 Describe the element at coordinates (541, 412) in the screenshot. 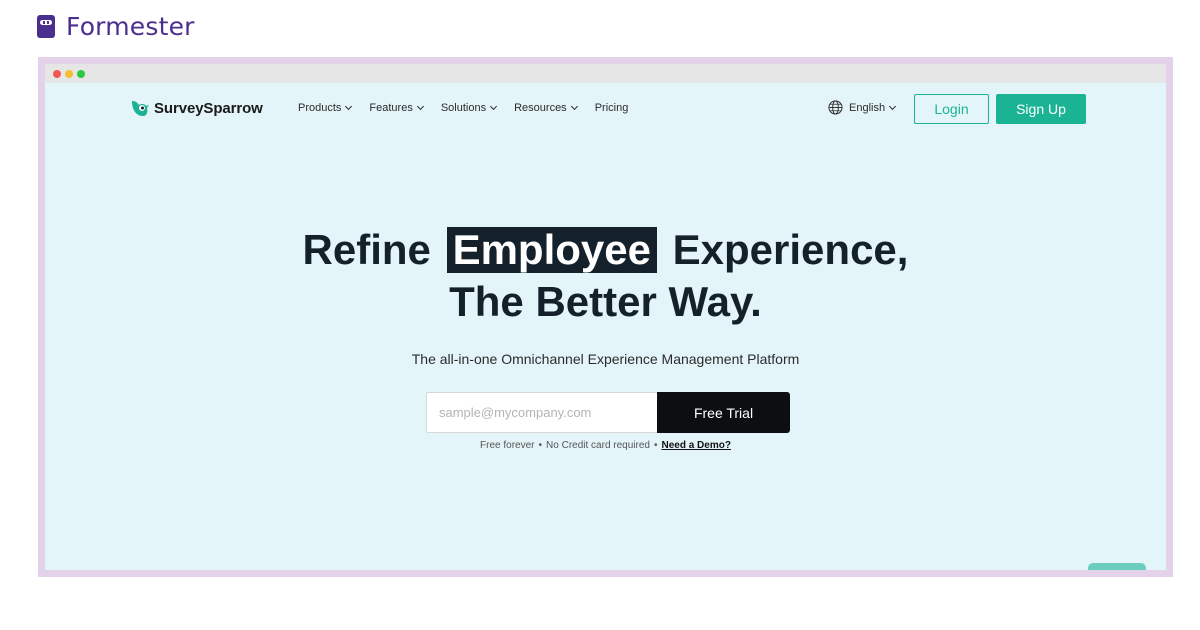

I see `email-input` at that location.